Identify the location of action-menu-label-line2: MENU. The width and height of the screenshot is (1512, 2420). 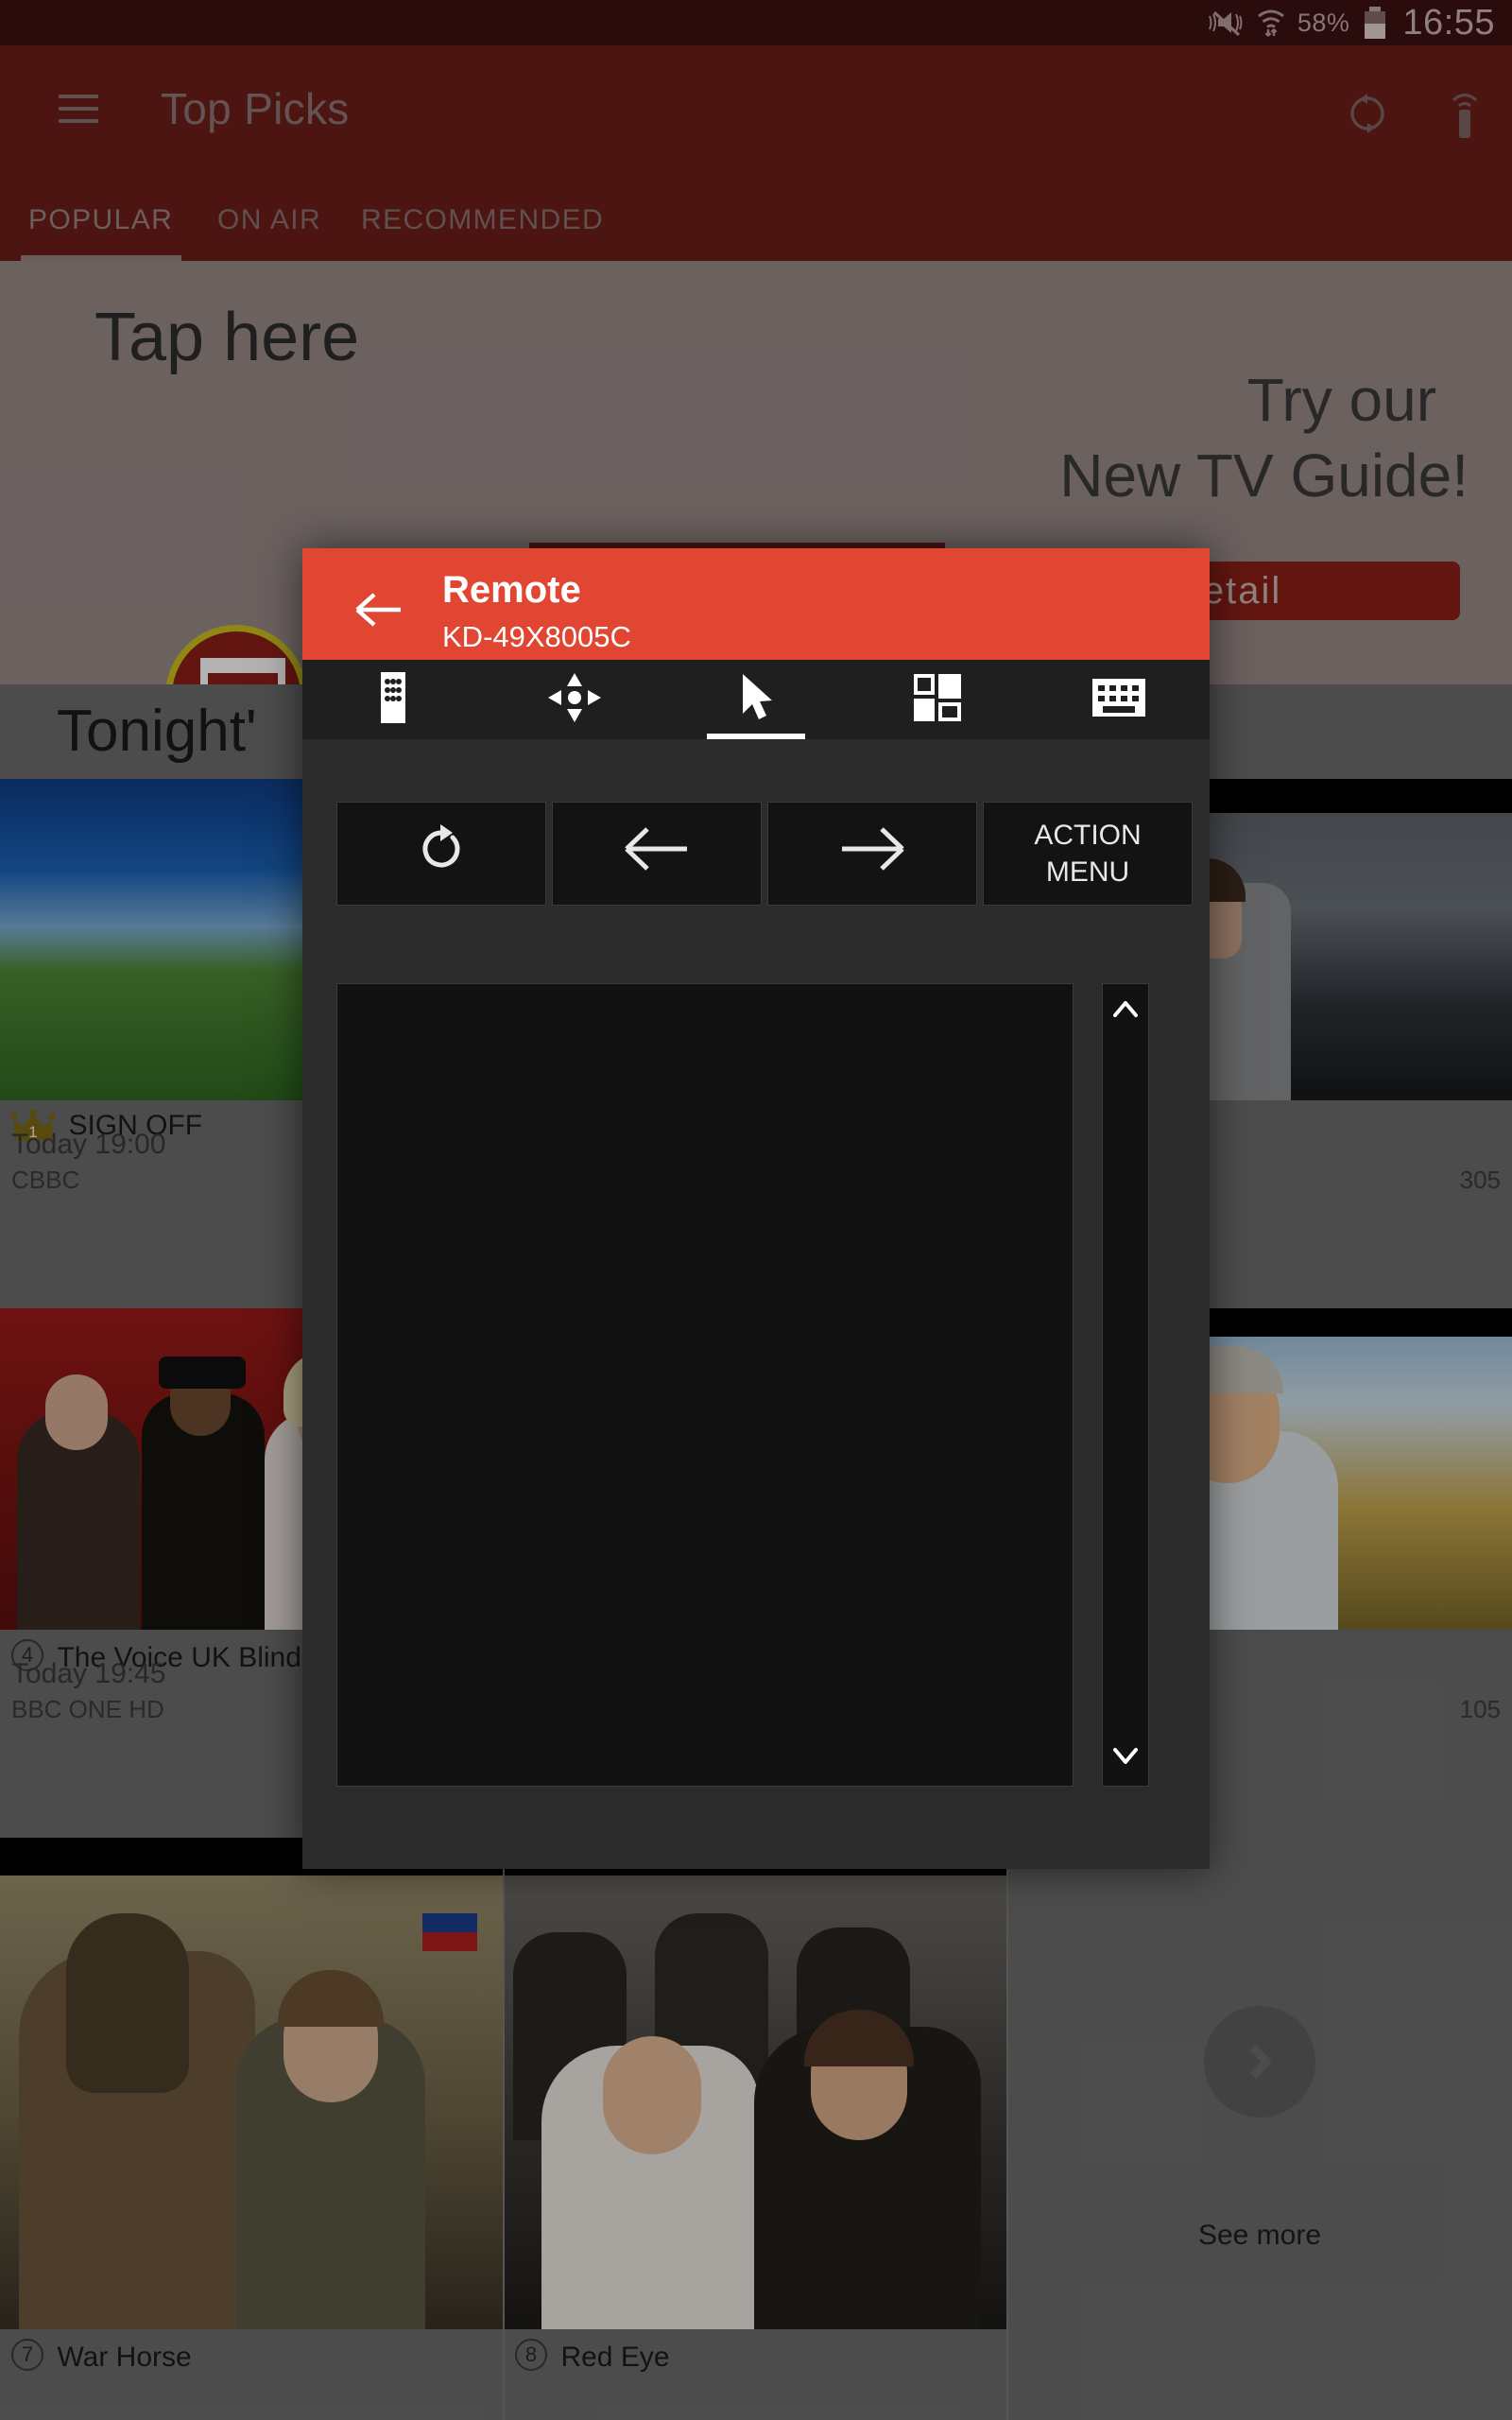
(1087, 872).